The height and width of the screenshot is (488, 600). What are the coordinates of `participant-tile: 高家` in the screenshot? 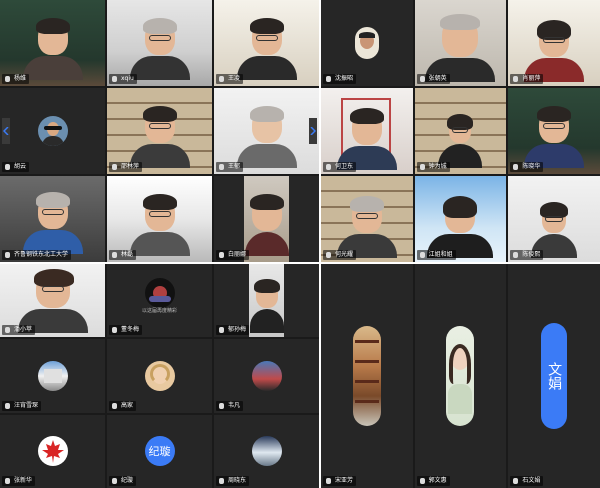 It's located at (159, 376).